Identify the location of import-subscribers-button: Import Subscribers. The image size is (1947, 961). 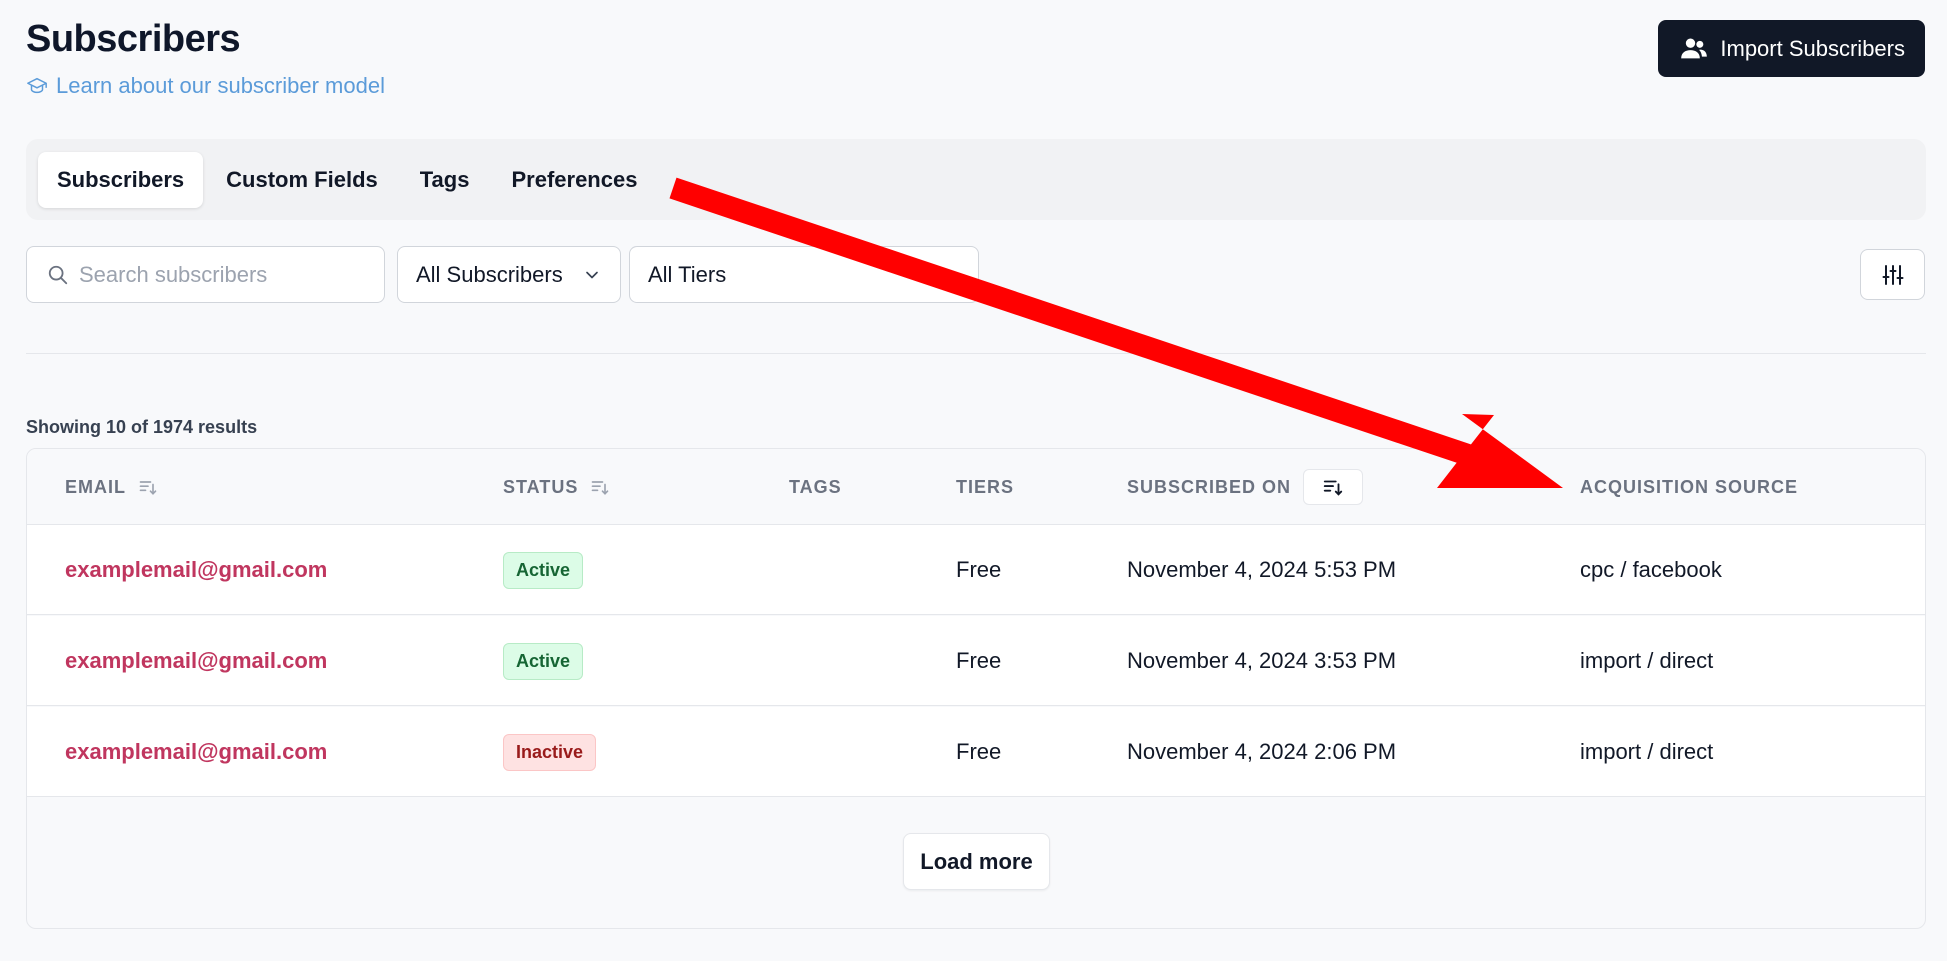
(1791, 48).